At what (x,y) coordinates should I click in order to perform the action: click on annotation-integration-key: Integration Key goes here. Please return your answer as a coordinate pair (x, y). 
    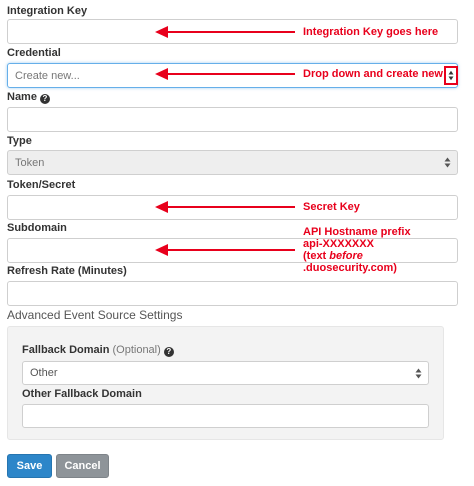
    Looking at the image, I should click on (371, 32).